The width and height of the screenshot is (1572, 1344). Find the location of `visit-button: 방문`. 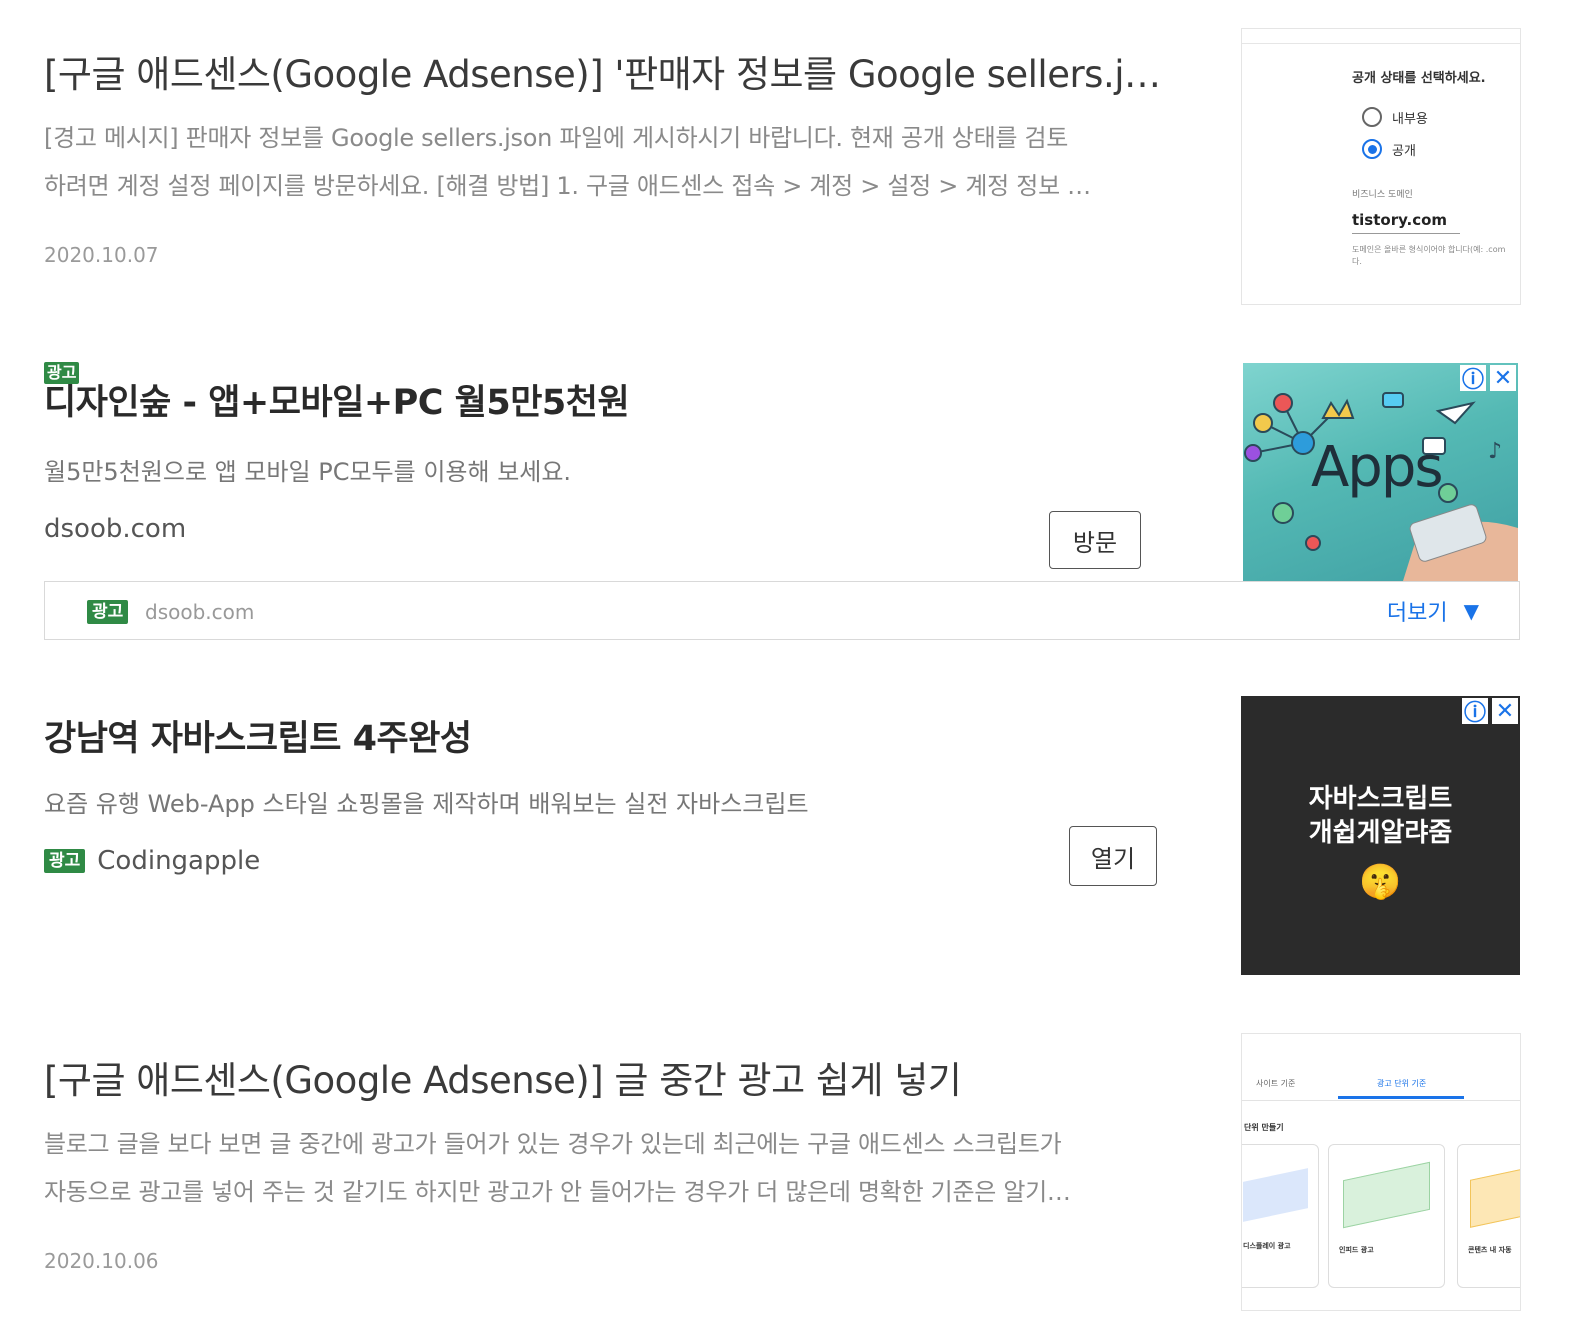

visit-button: 방문 is located at coordinates (1095, 540).